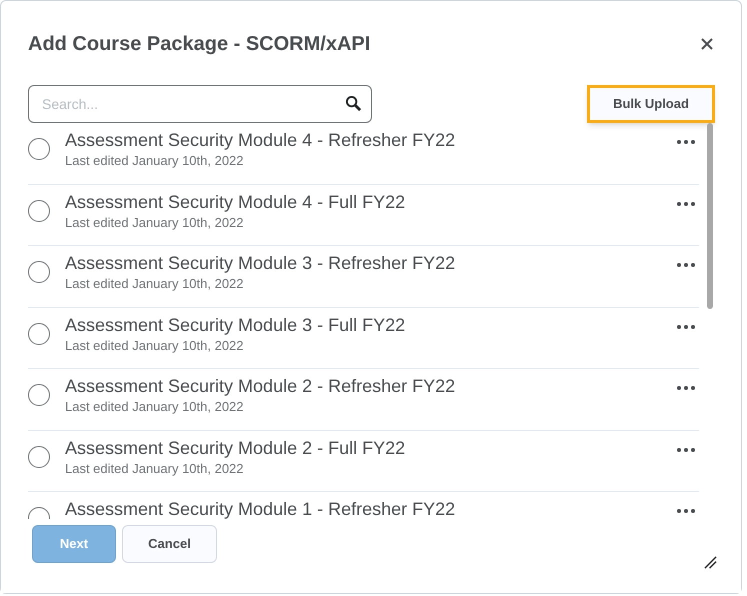 This screenshot has width=747, height=596. What do you see at coordinates (353, 103) in the screenshot?
I see `search-icon` at bounding box center [353, 103].